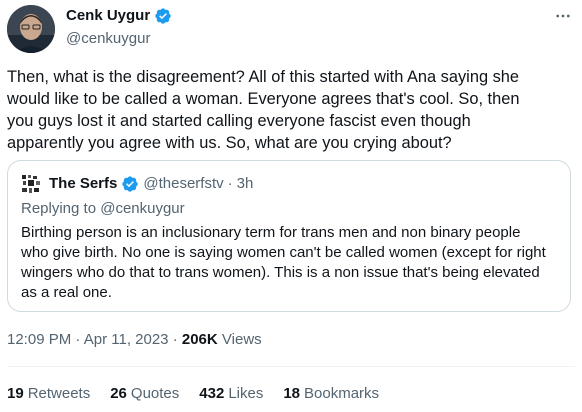 The width and height of the screenshot is (582, 412). I want to click on stat-label: Quotes, so click(155, 393).